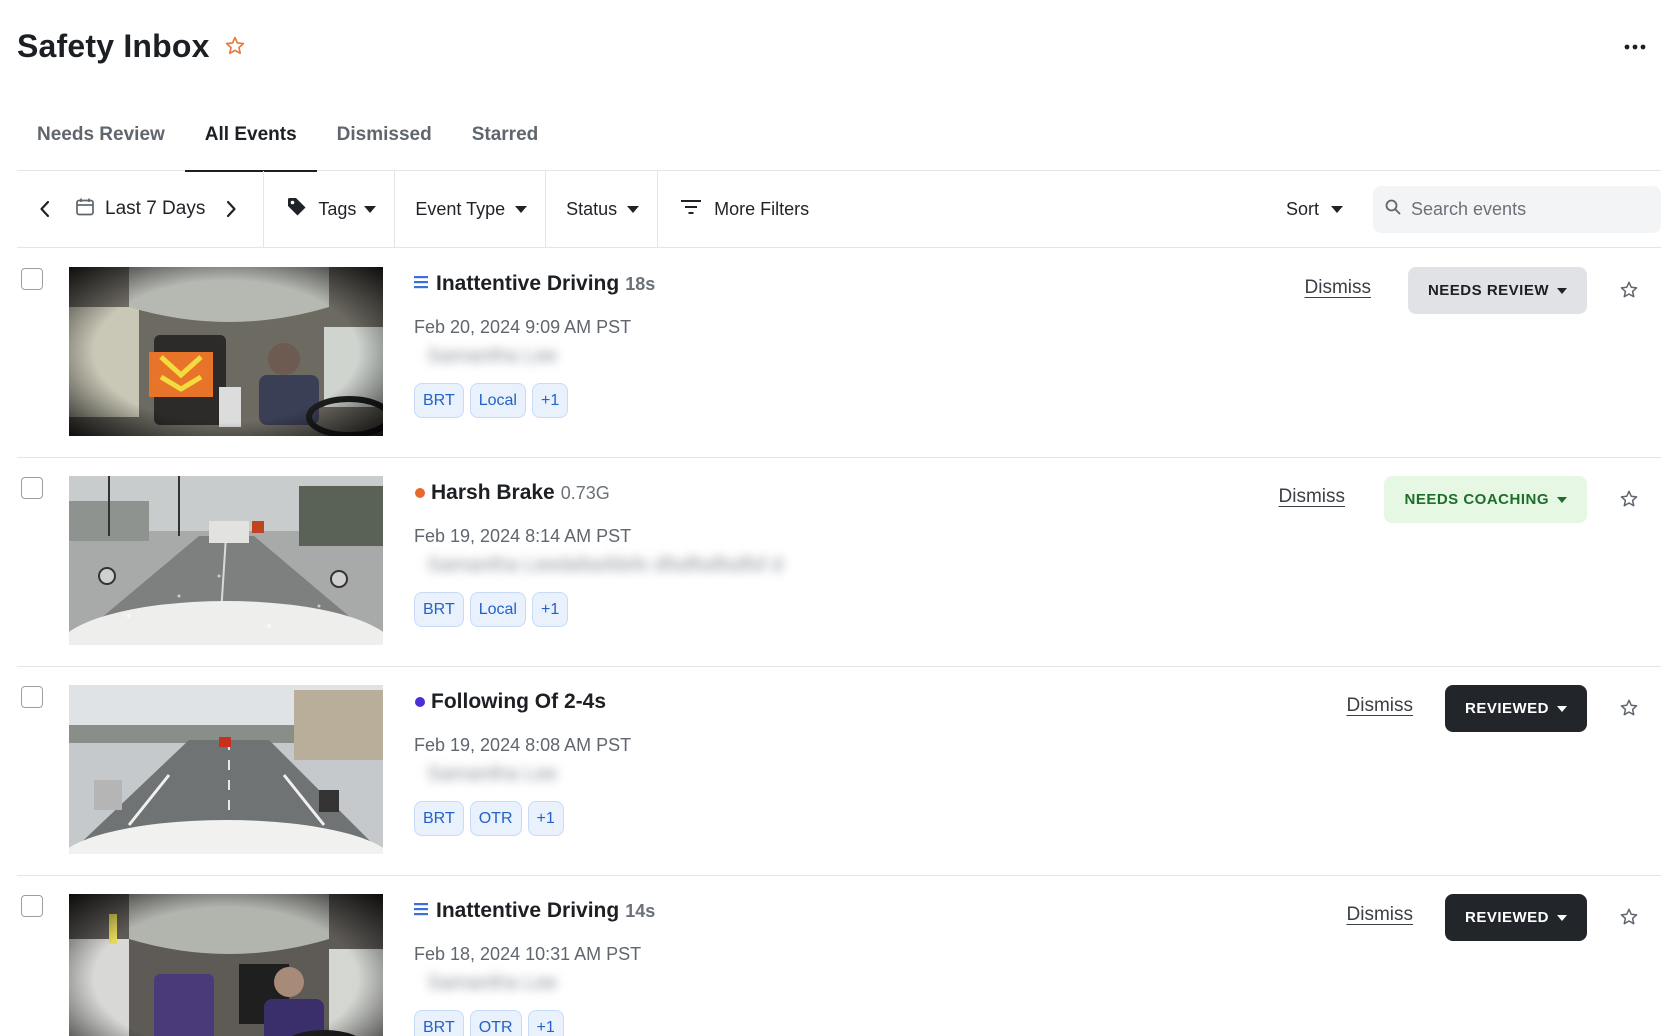 The height and width of the screenshot is (1036, 1672). What do you see at coordinates (1635, 47) in the screenshot?
I see `more-horizontal-icon` at bounding box center [1635, 47].